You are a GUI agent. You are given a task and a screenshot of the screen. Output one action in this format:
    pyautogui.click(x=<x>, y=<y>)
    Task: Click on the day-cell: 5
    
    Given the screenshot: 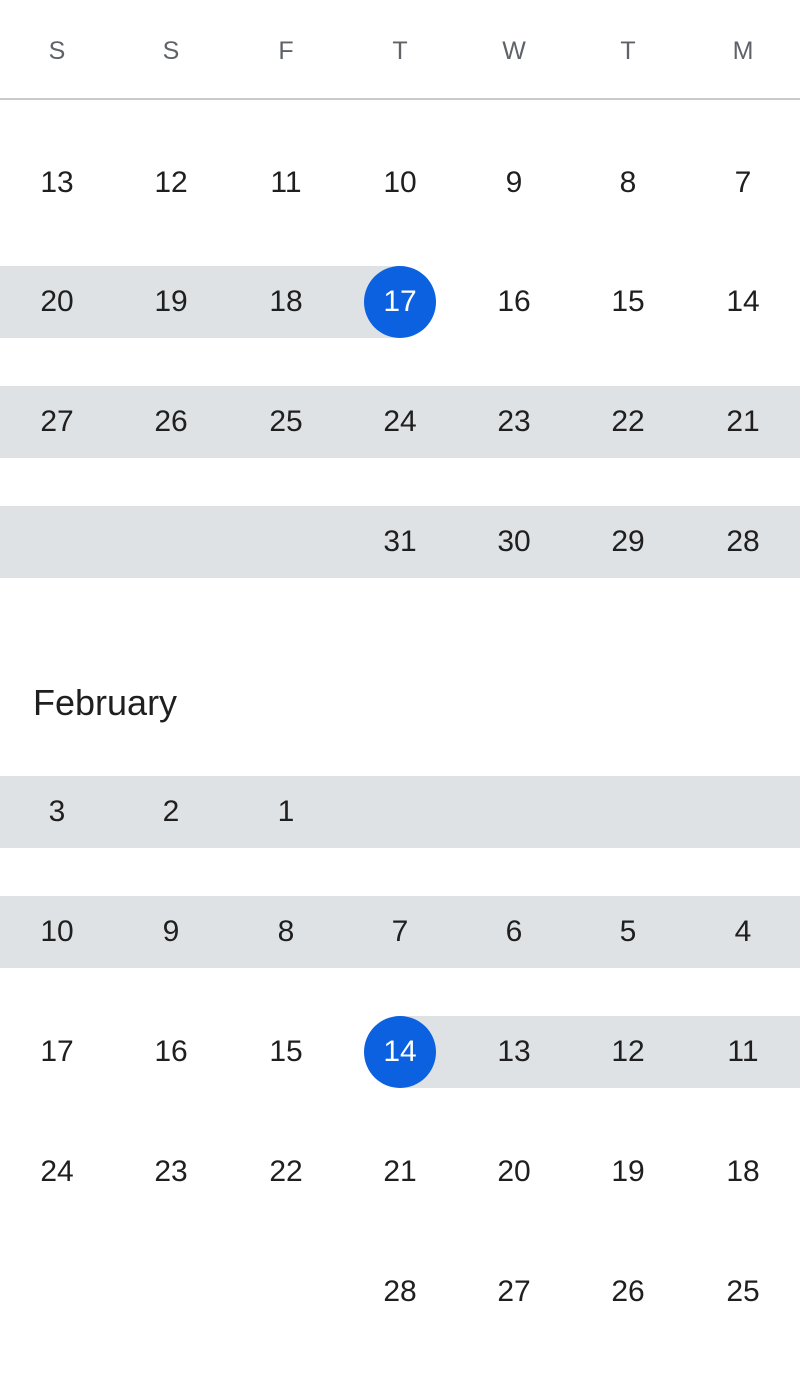 What is the action you would take?
    pyautogui.click(x=628, y=932)
    